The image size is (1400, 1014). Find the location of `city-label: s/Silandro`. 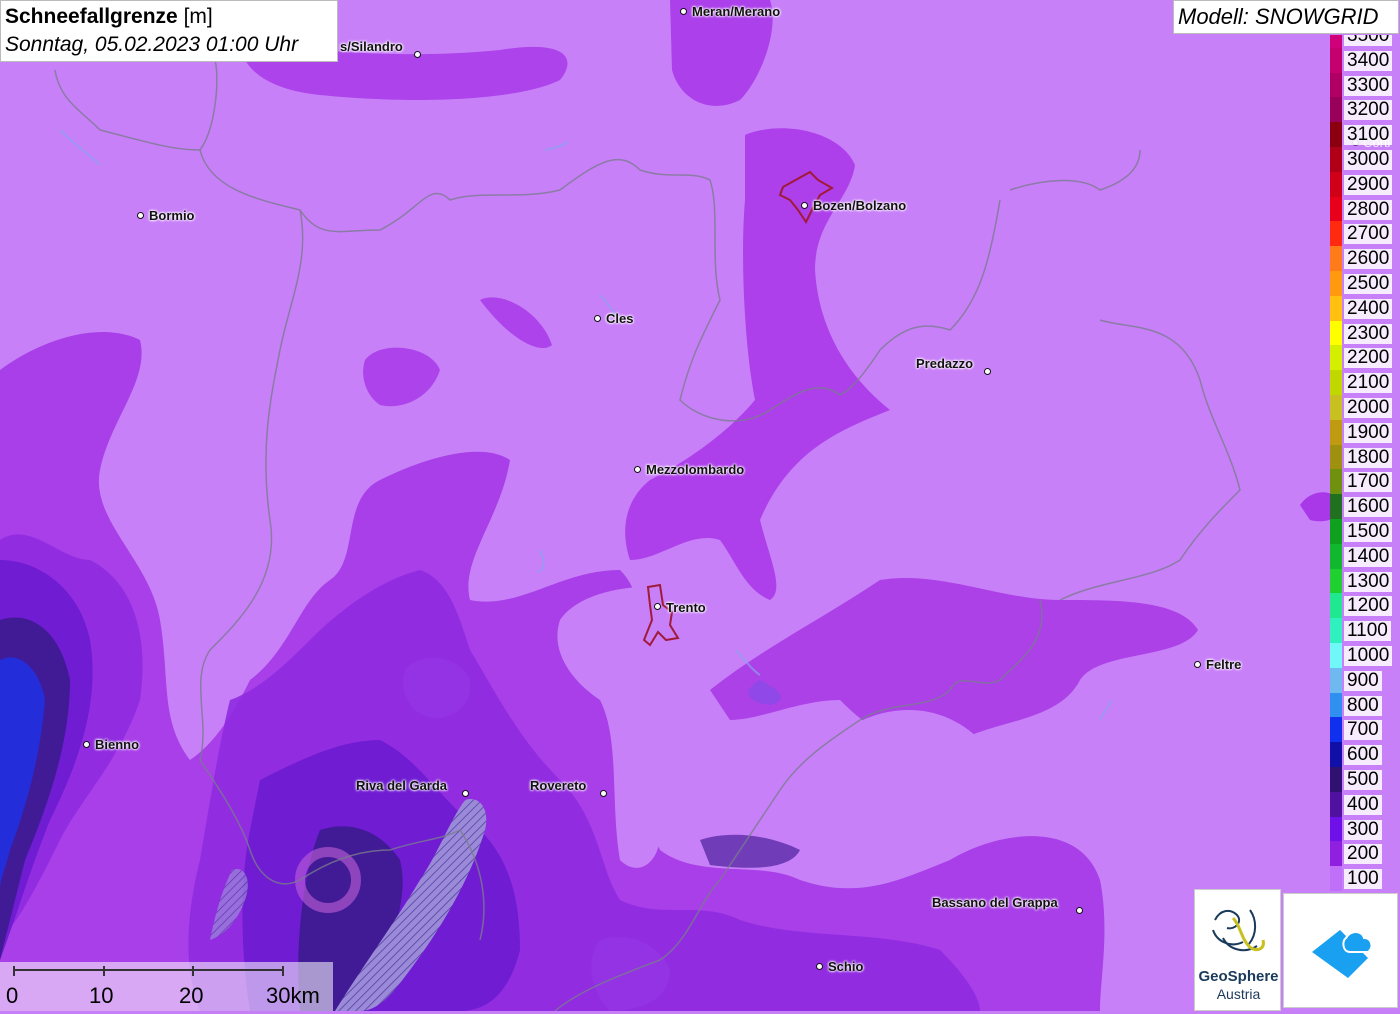

city-label: s/Silandro is located at coordinates (371, 47).